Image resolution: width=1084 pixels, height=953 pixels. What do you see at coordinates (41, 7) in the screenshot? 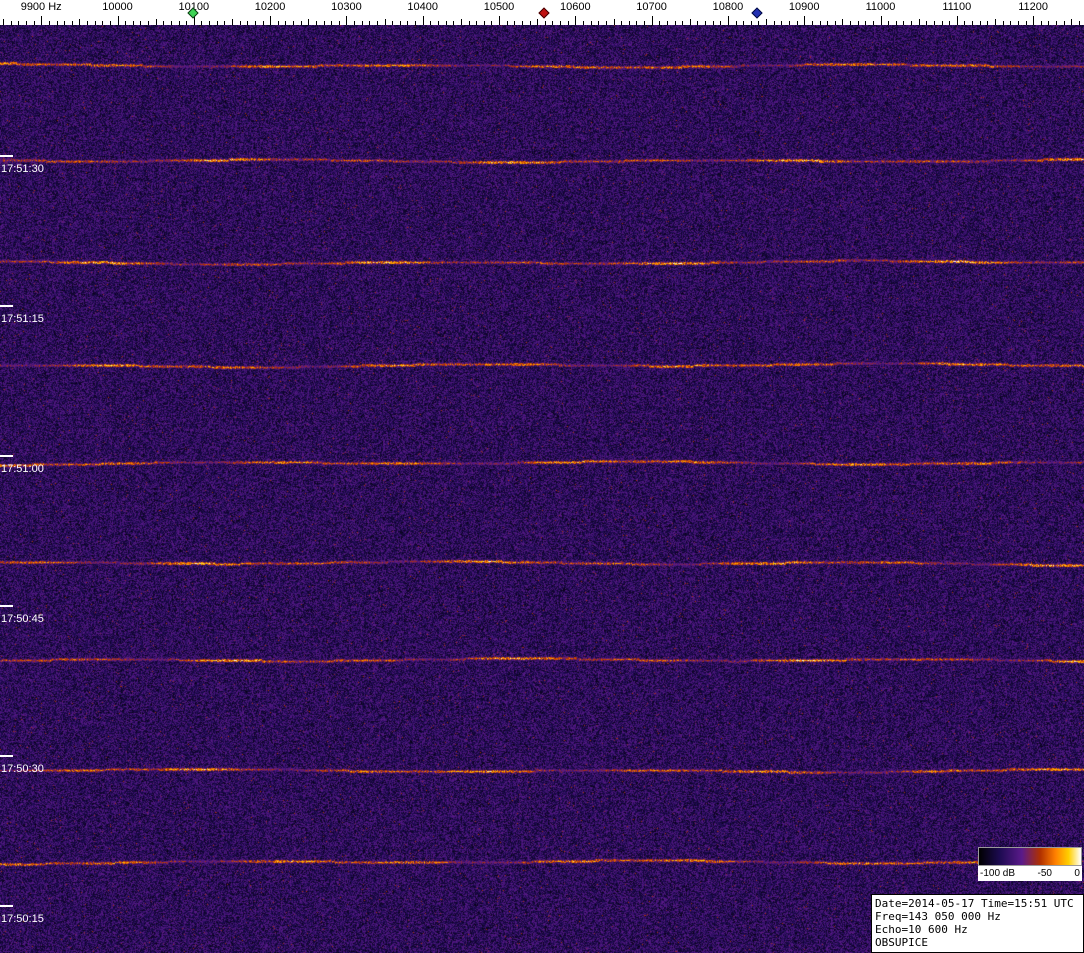
I see `frequency-label: 9900 Hz` at bounding box center [41, 7].